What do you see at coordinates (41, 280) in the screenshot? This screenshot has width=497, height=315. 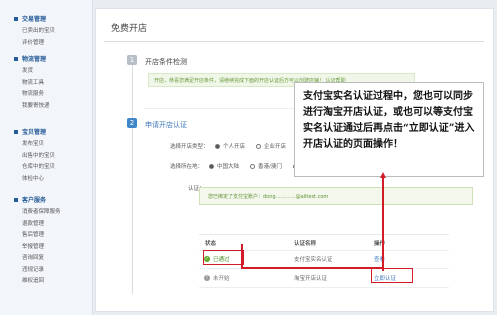 I see `sidebar-item-rights: 维权追回` at bounding box center [41, 280].